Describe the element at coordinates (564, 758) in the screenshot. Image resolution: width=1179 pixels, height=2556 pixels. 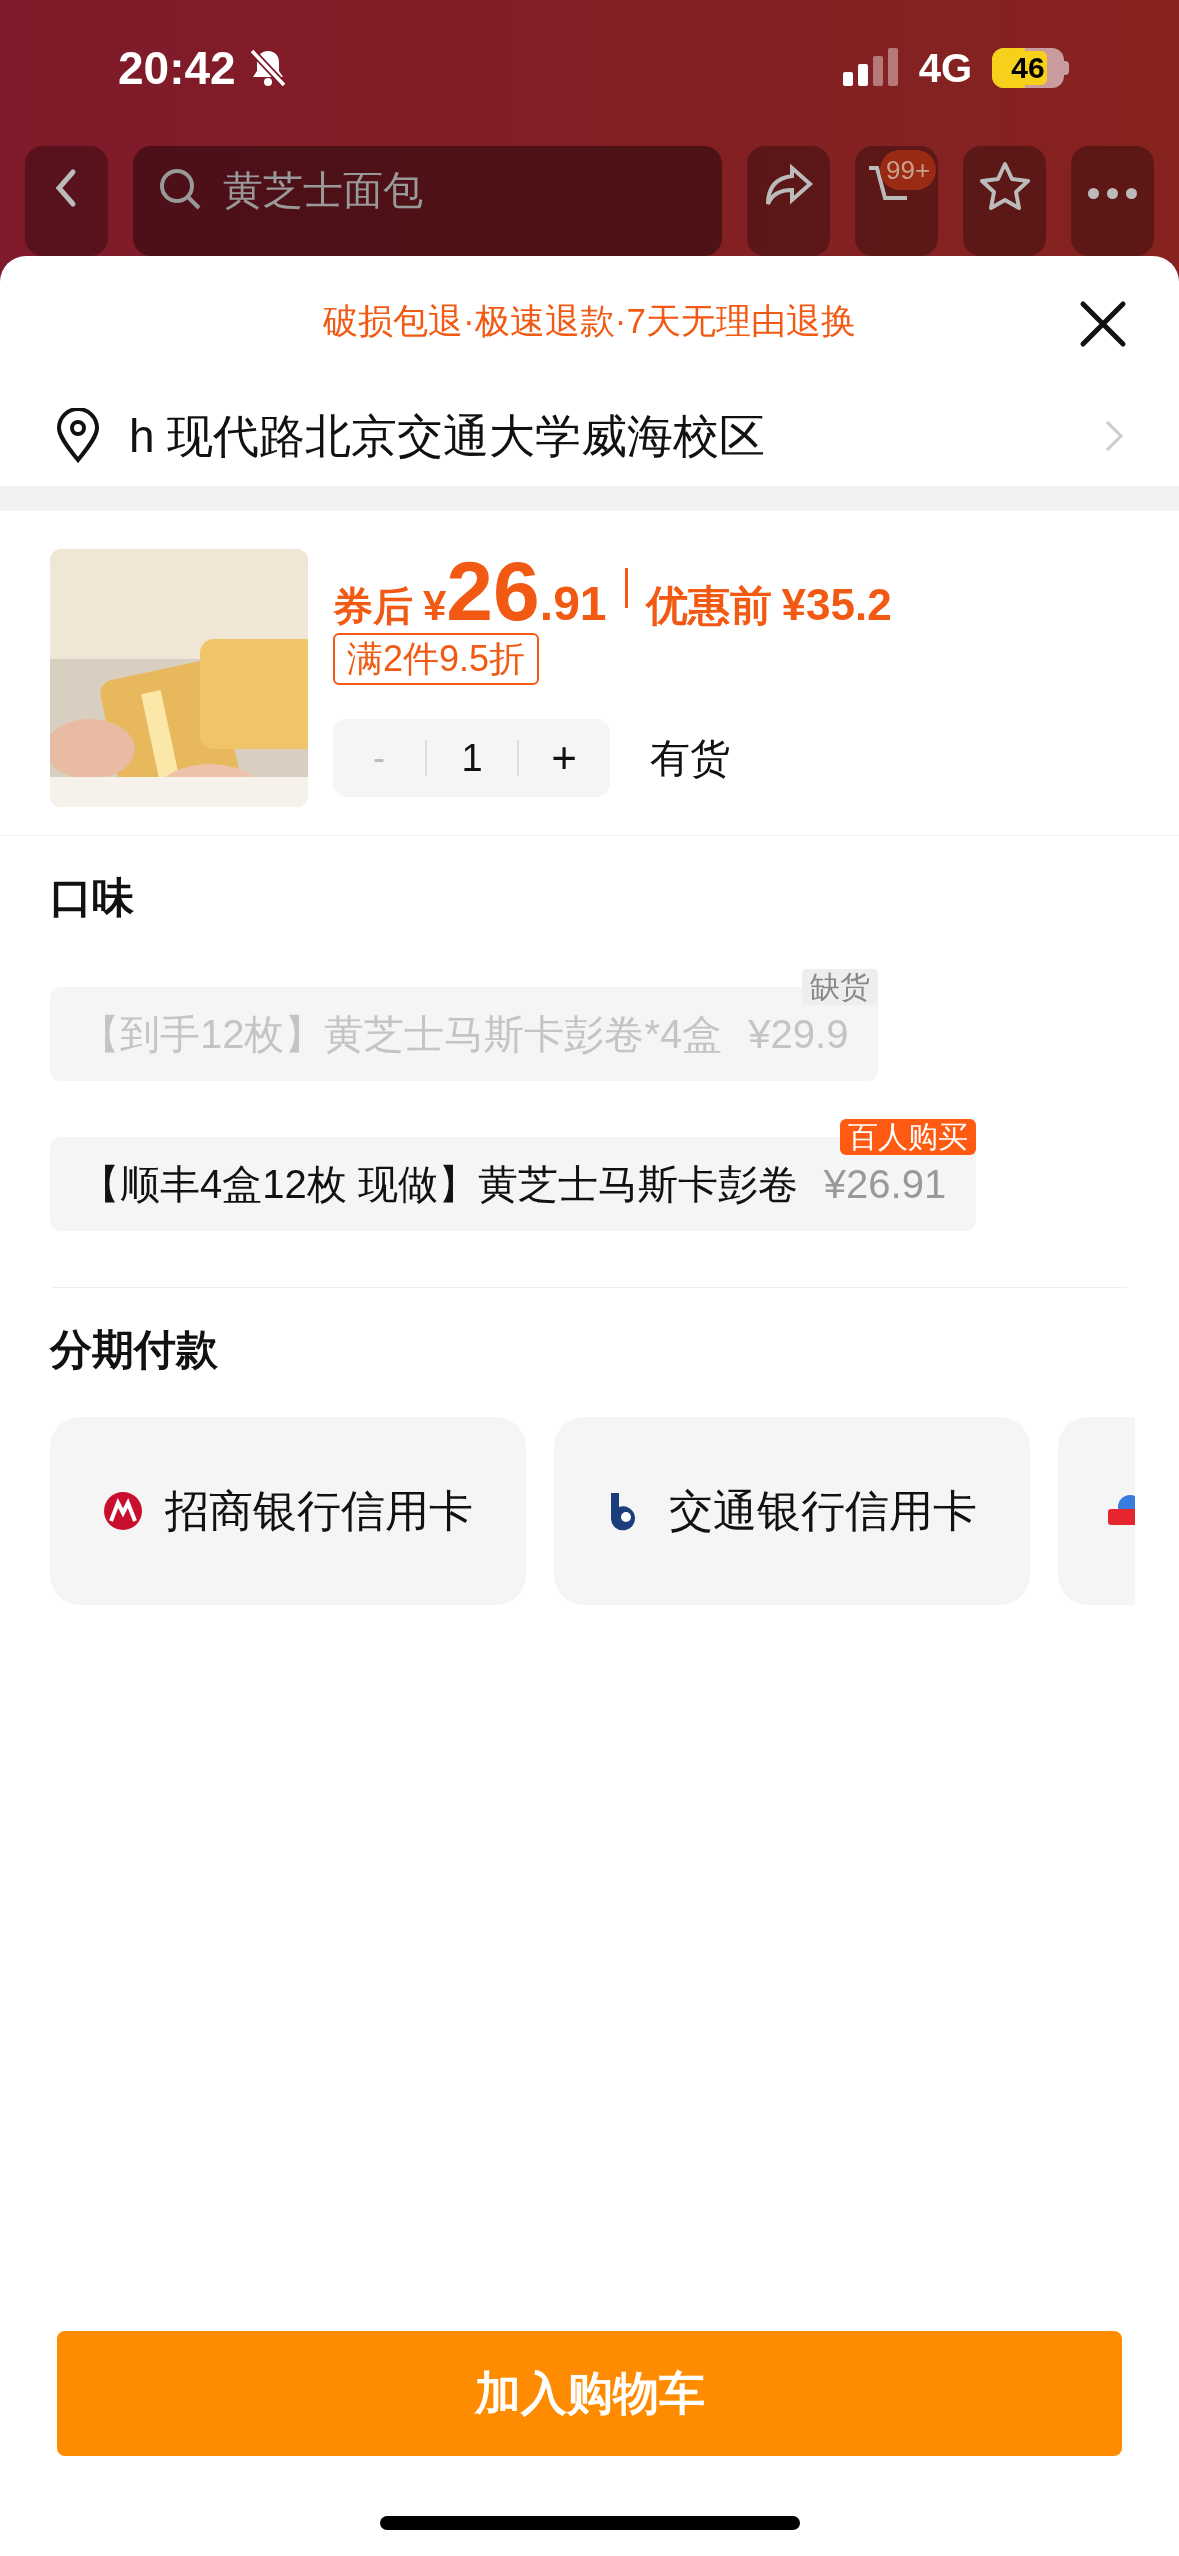
I see `increase-button: +` at that location.